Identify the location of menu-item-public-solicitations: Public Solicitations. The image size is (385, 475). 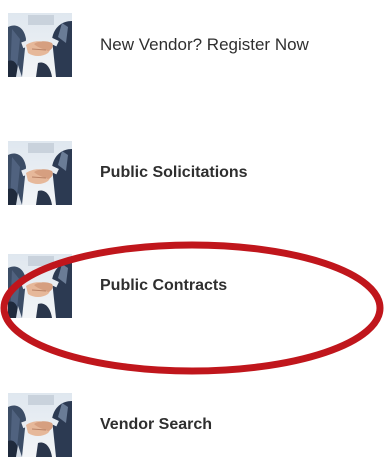
(193, 173).